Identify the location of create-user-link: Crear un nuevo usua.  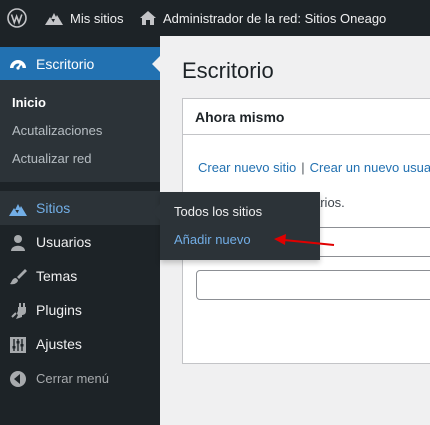
(370, 167).